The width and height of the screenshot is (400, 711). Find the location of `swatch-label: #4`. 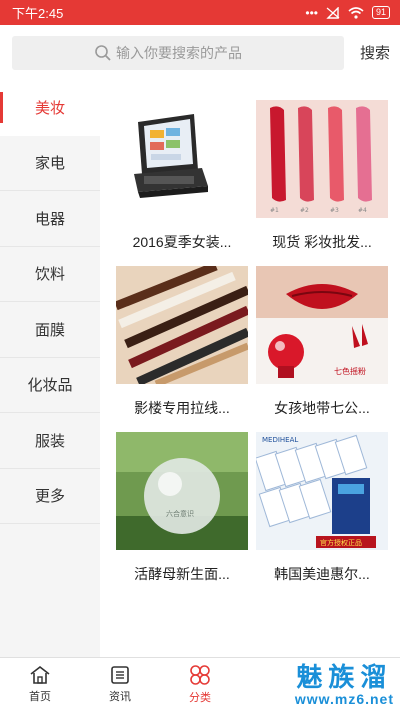

swatch-label: #4 is located at coordinates (362, 210).